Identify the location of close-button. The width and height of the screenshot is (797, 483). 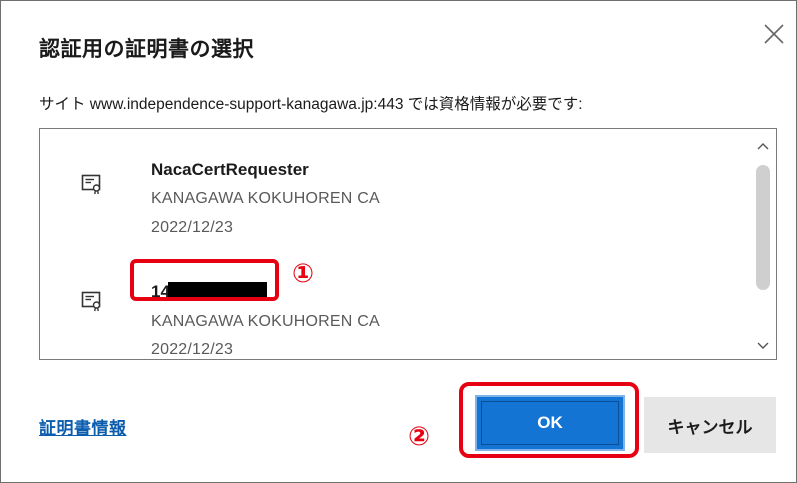
(774, 34).